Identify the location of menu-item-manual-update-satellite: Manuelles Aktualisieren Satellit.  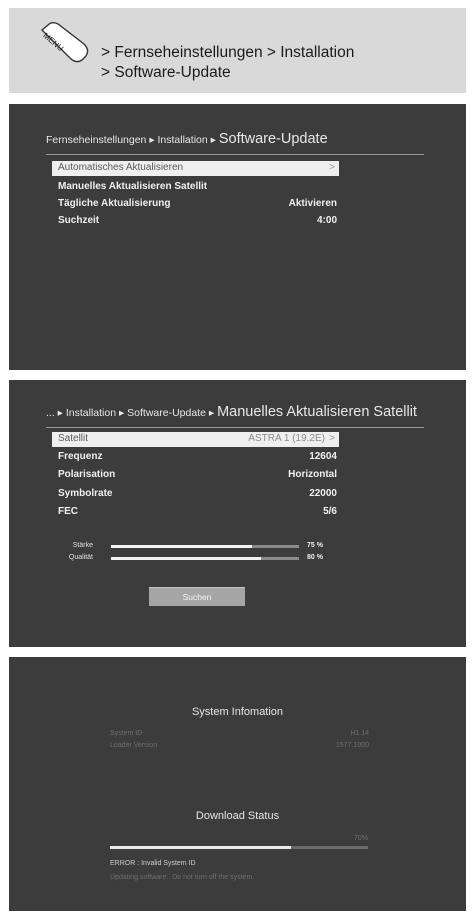
(195, 187).